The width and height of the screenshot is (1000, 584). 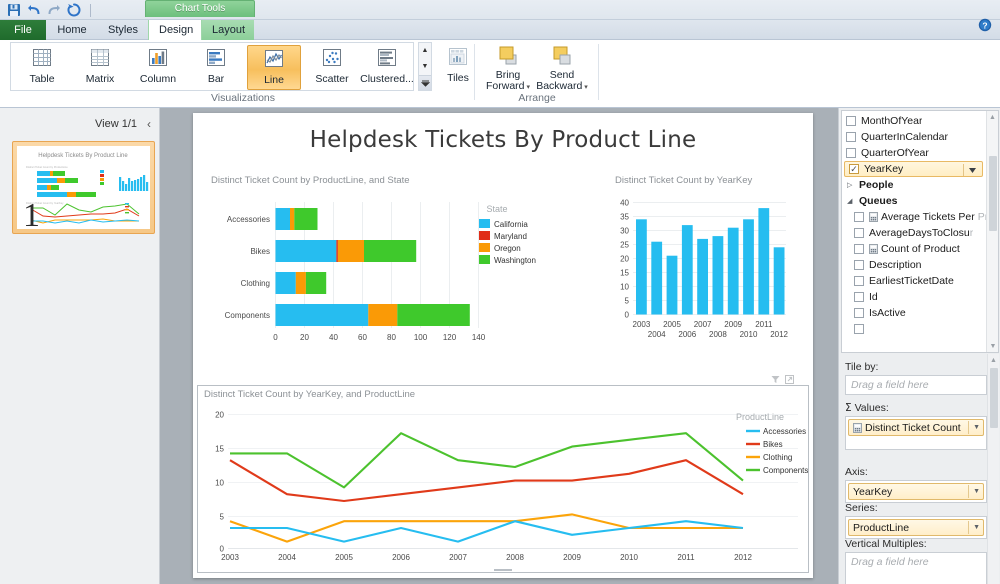 What do you see at coordinates (859, 233) in the screenshot?
I see `checkbox-averagedaystoclosure` at bounding box center [859, 233].